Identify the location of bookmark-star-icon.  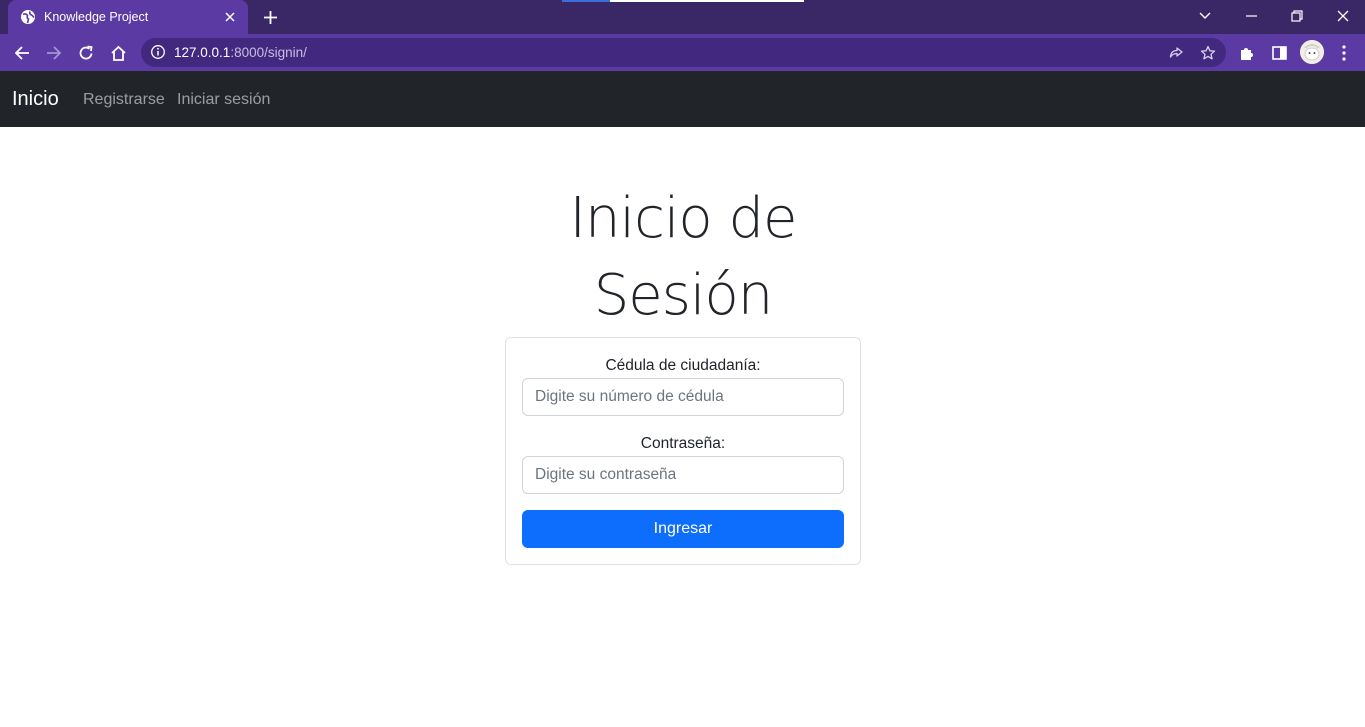
(1208, 53).